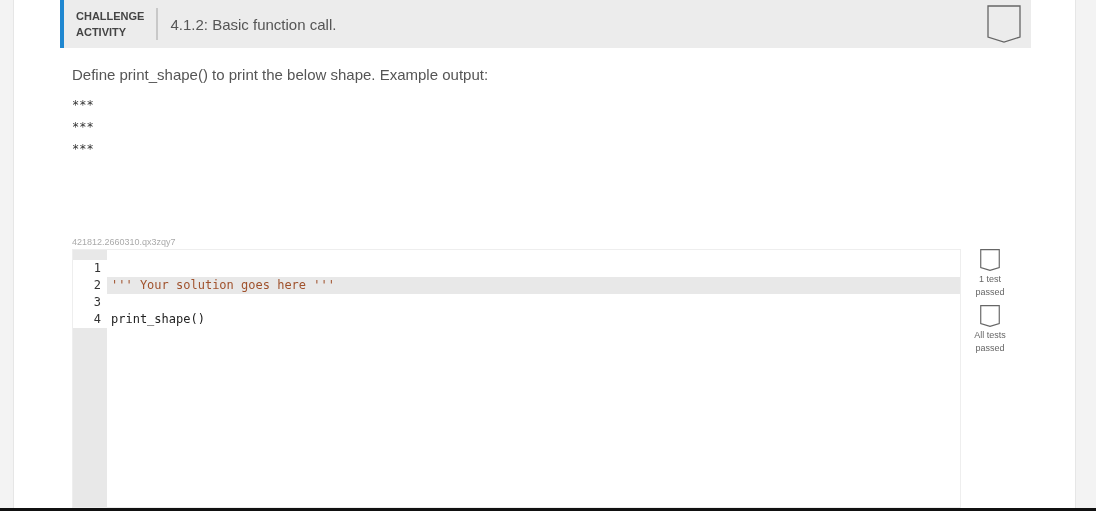  Describe the element at coordinates (90, 319) in the screenshot. I see `line-number: 4` at that location.